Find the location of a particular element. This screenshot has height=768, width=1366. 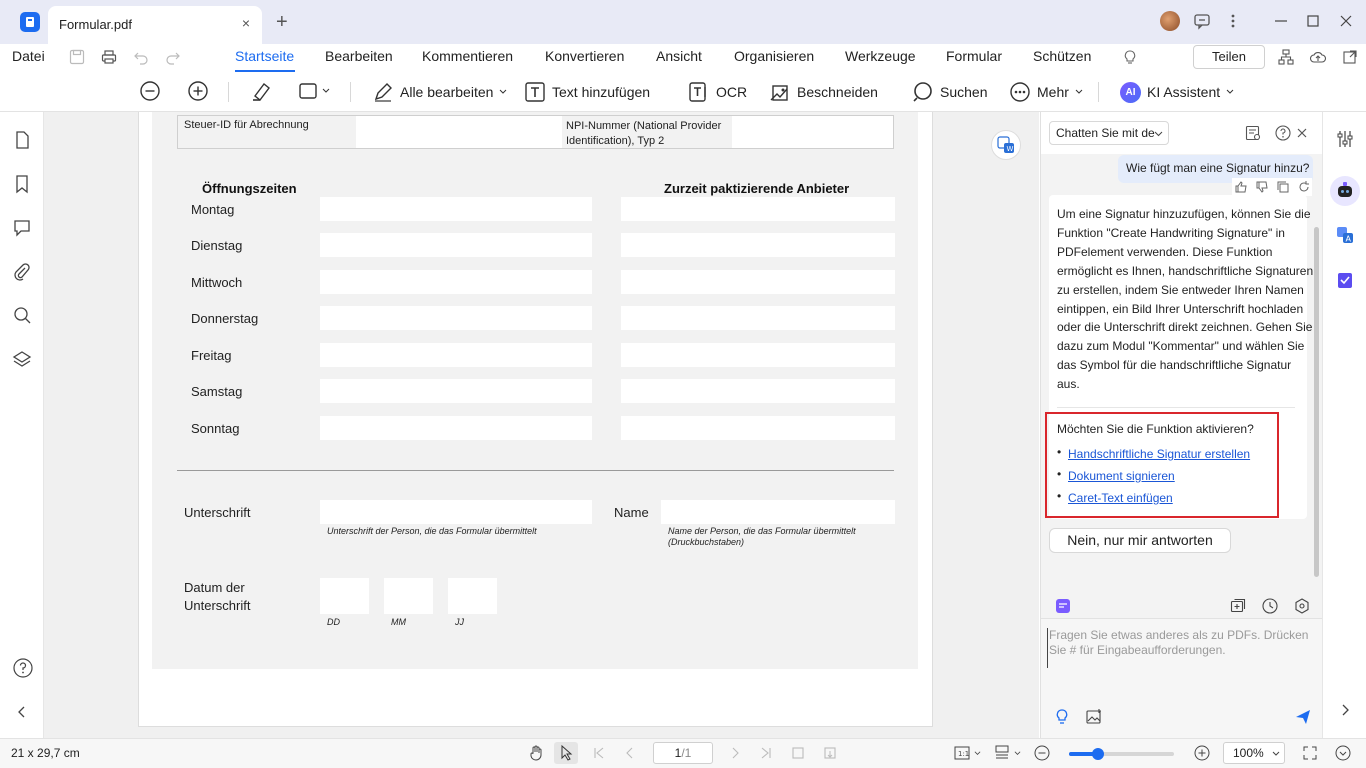

new-tab-icon: + is located at coordinates (284, 22).